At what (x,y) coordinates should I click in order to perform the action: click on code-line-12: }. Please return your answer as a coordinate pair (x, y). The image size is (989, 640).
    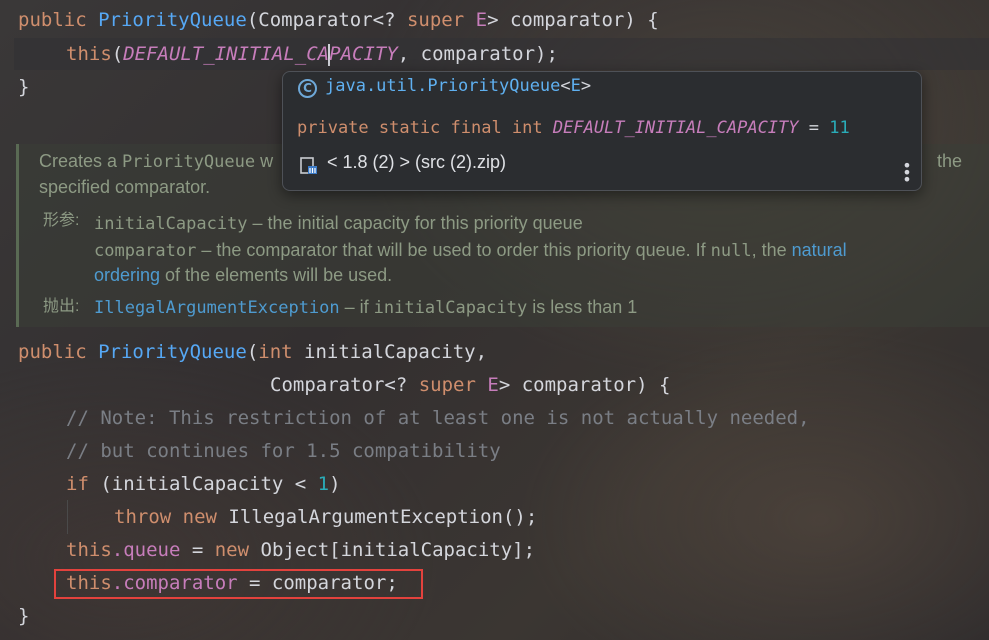
    Looking at the image, I should click on (23, 616).